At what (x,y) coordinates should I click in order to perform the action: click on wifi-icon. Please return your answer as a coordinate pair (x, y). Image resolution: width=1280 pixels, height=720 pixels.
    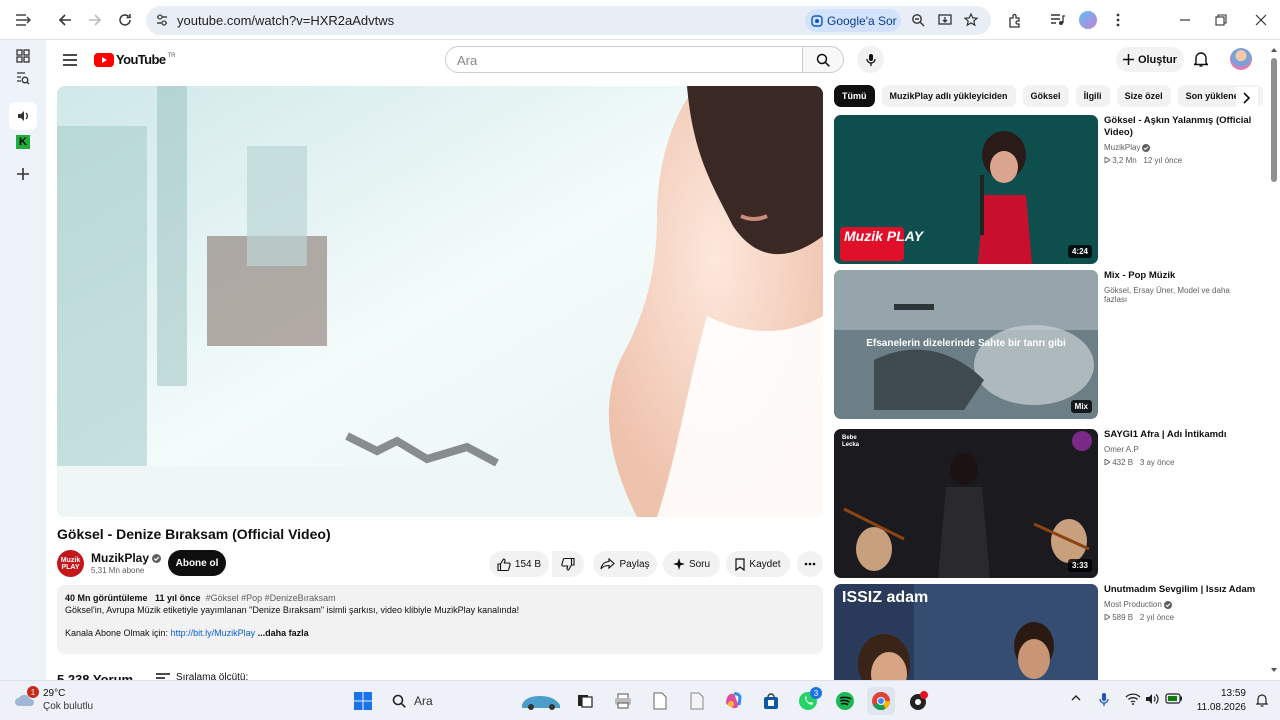
    Looking at the image, I should click on (1133, 699).